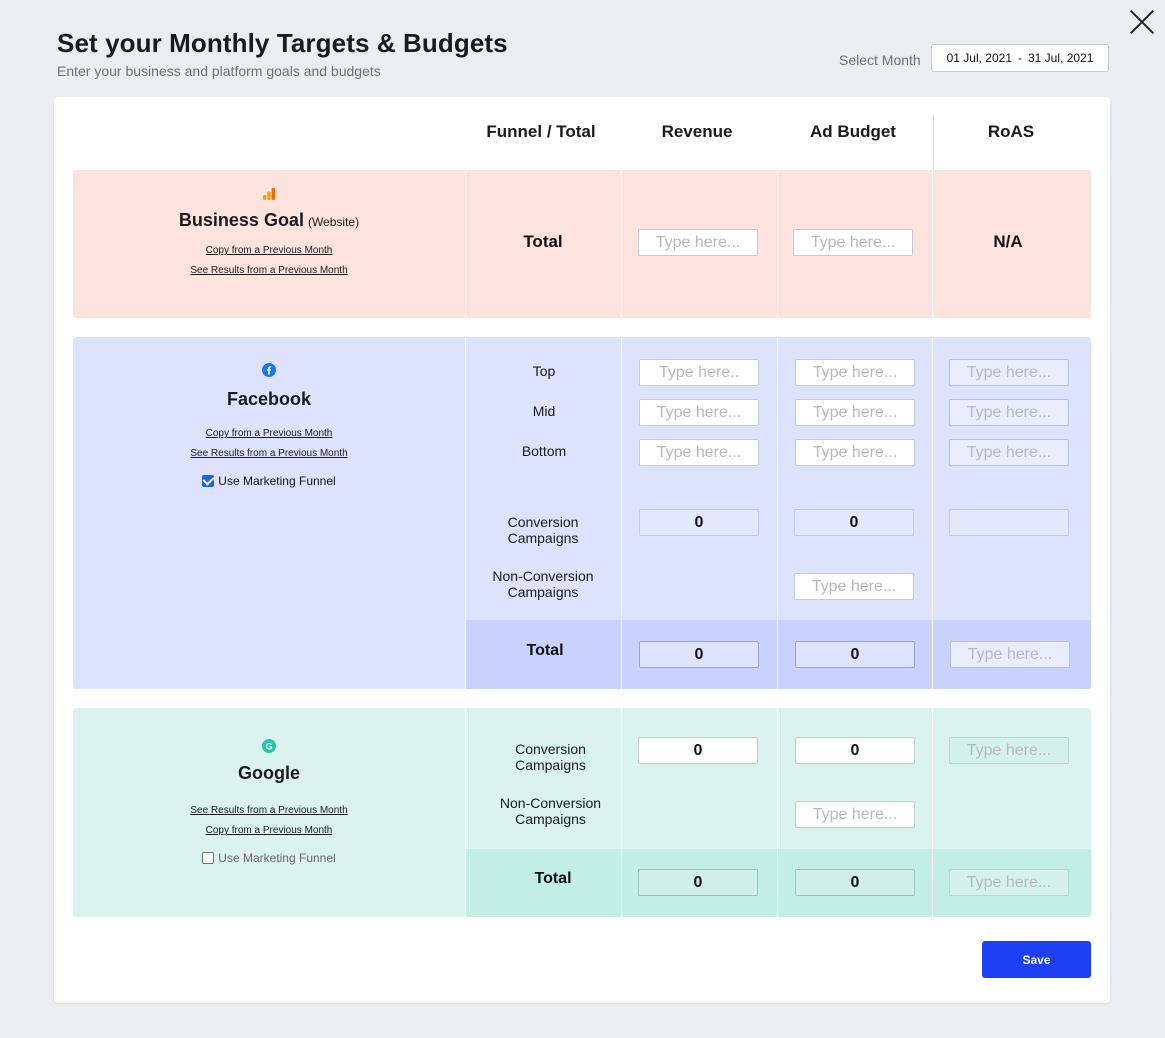 This screenshot has width=1165, height=1038. I want to click on facebook-icon, so click(269, 372).